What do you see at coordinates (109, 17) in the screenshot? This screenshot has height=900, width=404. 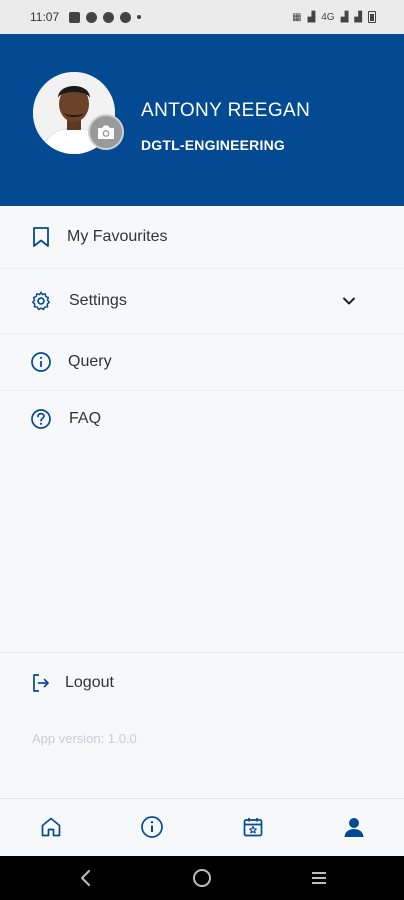 I see `facebook-icon` at bounding box center [109, 17].